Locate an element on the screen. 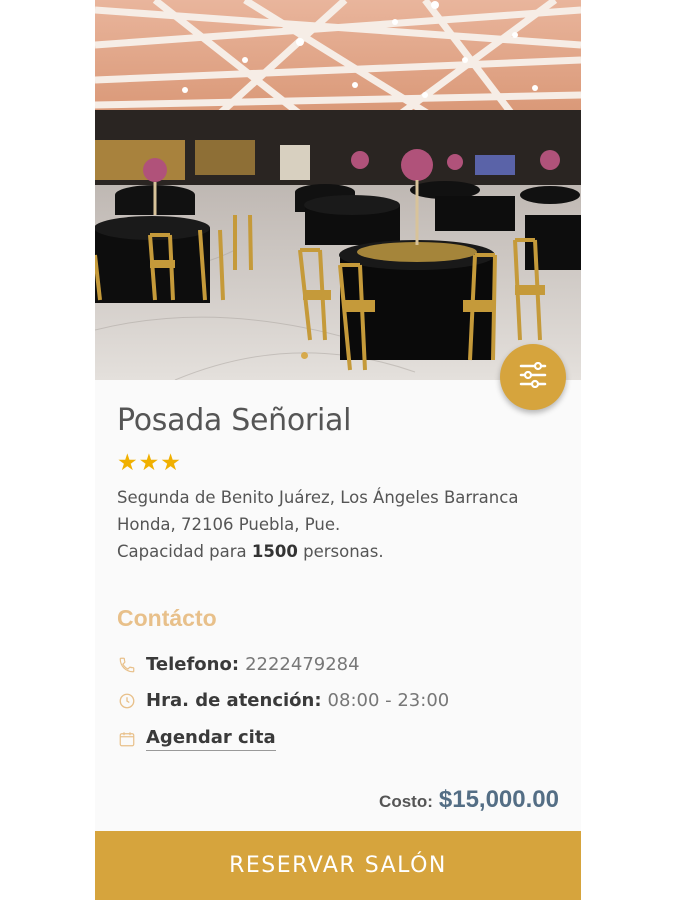 The width and height of the screenshot is (675, 900). phone-row: Telefono: 2222479284 is located at coordinates (238, 664).